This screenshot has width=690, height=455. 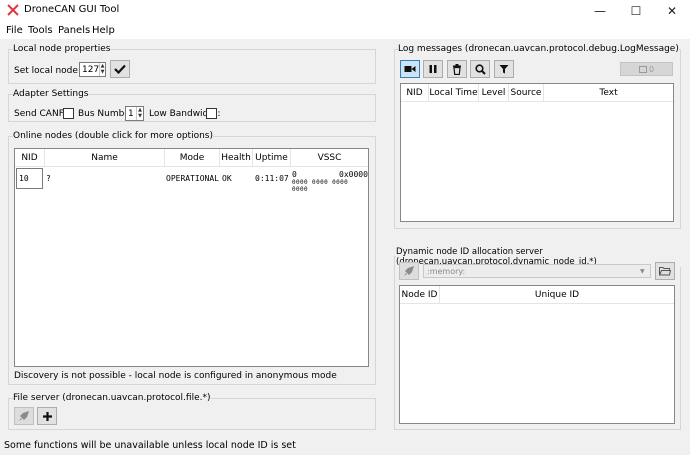 I want to click on menu-panels: Panels, so click(x=74, y=30).